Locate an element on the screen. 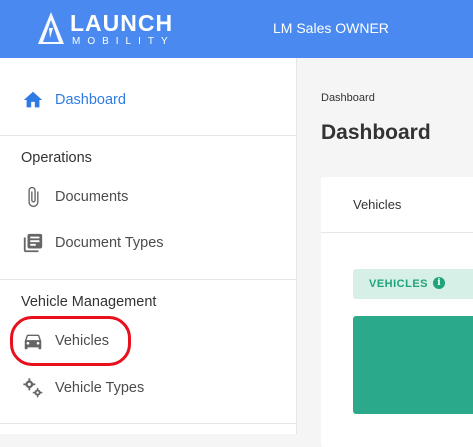 The height and width of the screenshot is (447, 473). sidebar-item-document-types: Document Types is located at coordinates (148, 243).